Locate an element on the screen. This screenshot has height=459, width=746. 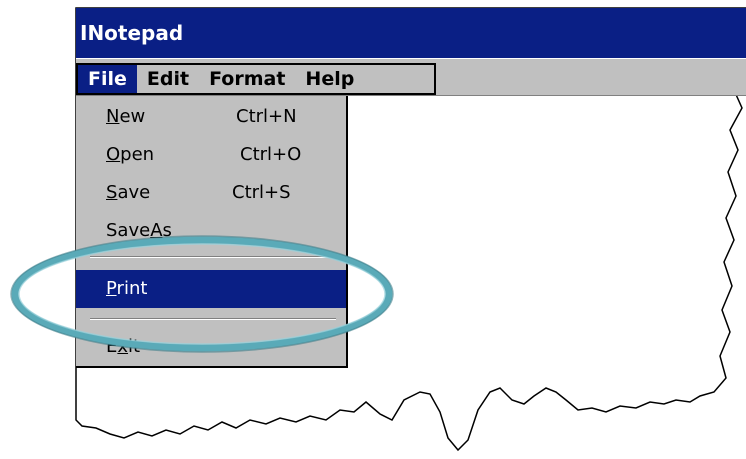
menu-item-print: Print is located at coordinates (211, 289).